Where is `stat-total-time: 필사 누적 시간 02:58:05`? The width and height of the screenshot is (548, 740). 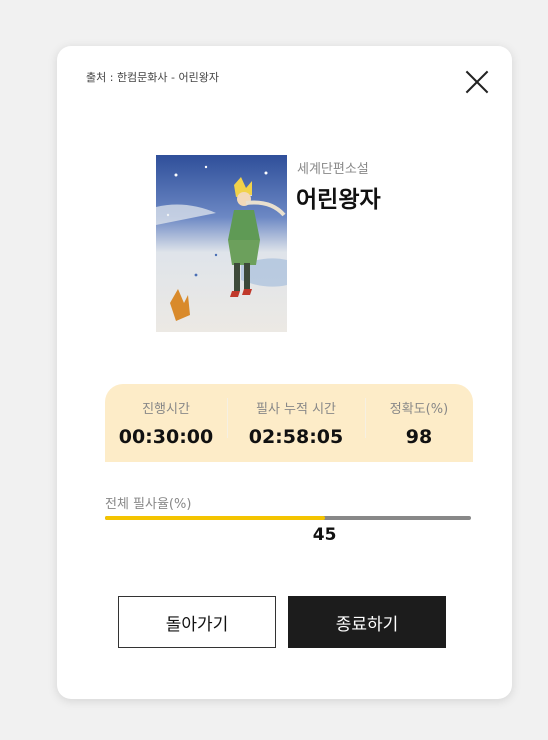
stat-total-time: 필사 누적 시간 02:58:05 is located at coordinates (296, 423).